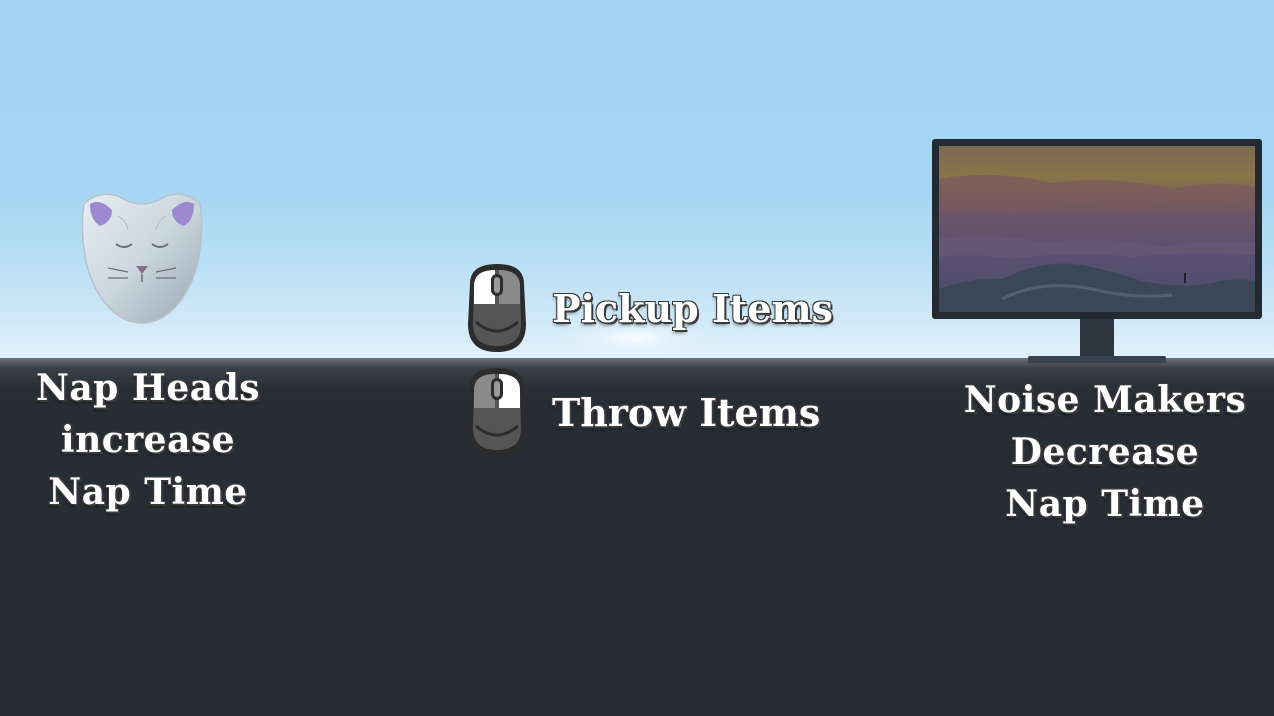 This screenshot has width=1274, height=716. Describe the element at coordinates (1097, 251) in the screenshot. I see `monitor-noise-maker-icon` at that location.